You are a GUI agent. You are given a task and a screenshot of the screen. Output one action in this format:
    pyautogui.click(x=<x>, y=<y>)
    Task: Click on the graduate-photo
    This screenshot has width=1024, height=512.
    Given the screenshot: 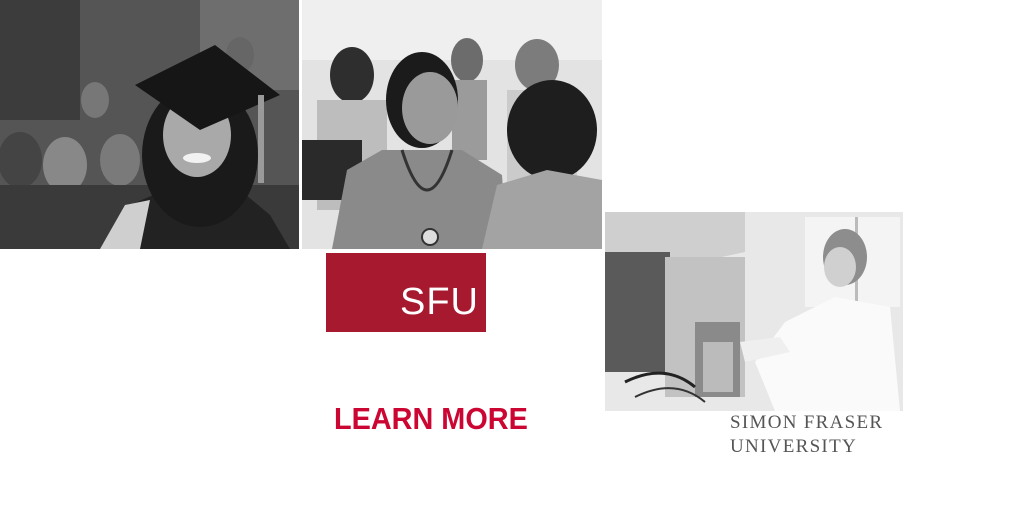 What is the action you would take?
    pyautogui.click(x=149, y=124)
    